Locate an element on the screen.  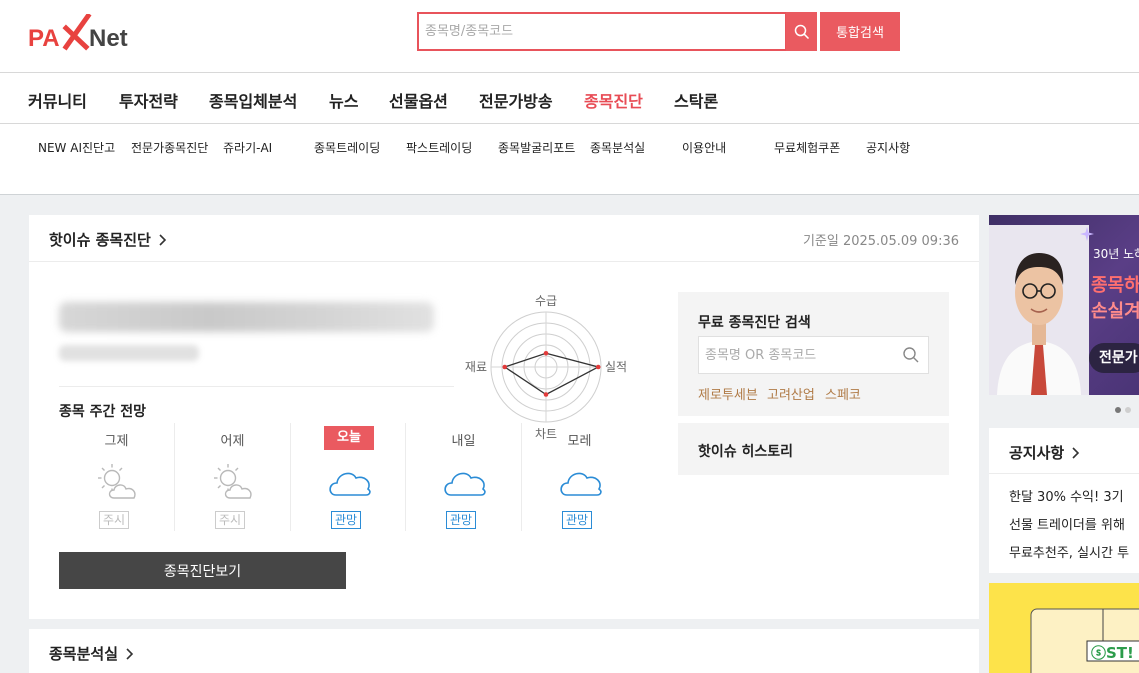
history-panel: 핫이슈 히스토리 is located at coordinates (813, 449).